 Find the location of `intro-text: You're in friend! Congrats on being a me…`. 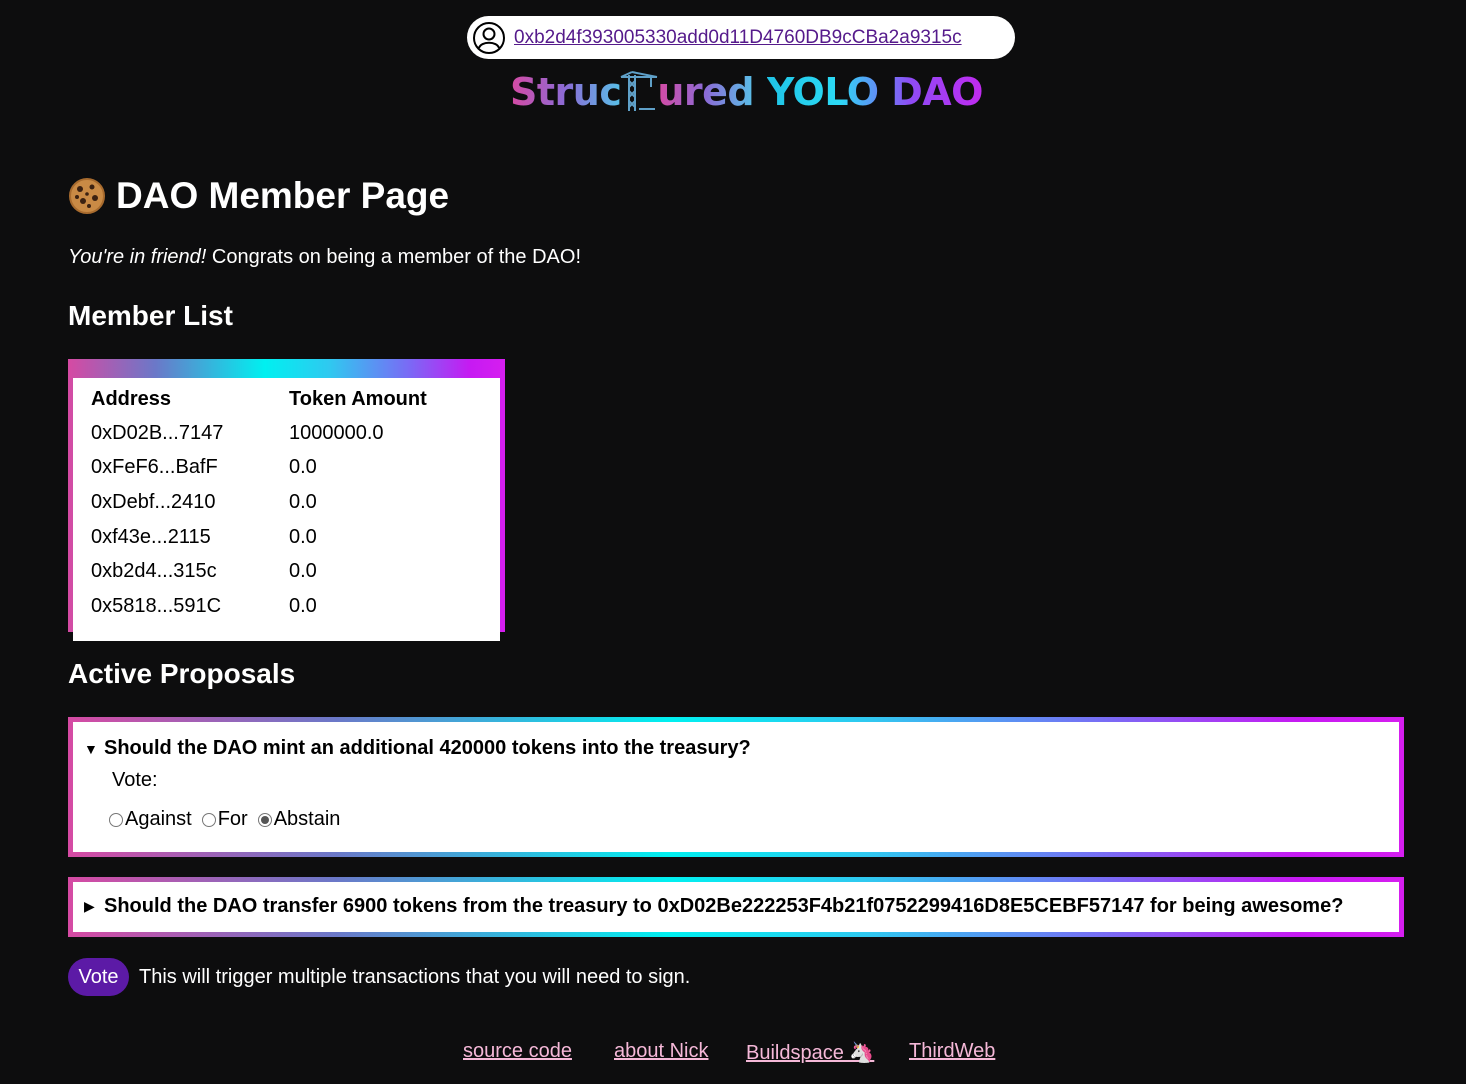

intro-text: You're in friend! Congrats on being a me… is located at coordinates (324, 257).